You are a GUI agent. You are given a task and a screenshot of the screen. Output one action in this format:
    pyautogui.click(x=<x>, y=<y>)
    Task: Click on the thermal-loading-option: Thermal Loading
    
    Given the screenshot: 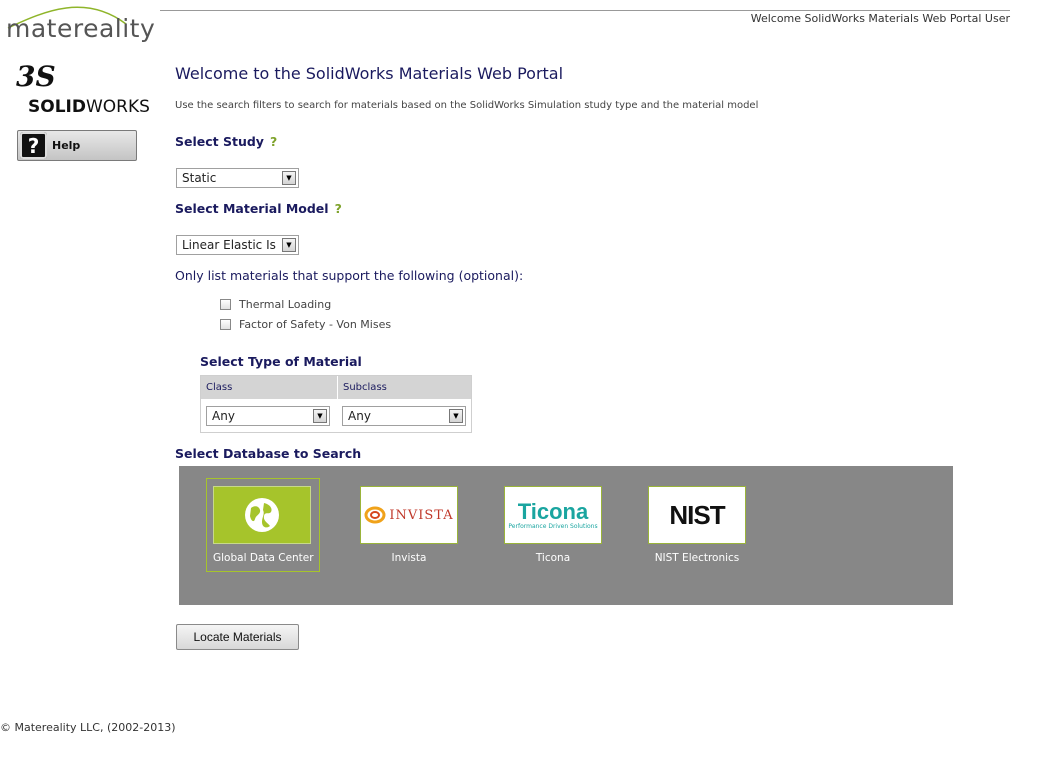 What is the action you would take?
    pyautogui.click(x=275, y=304)
    